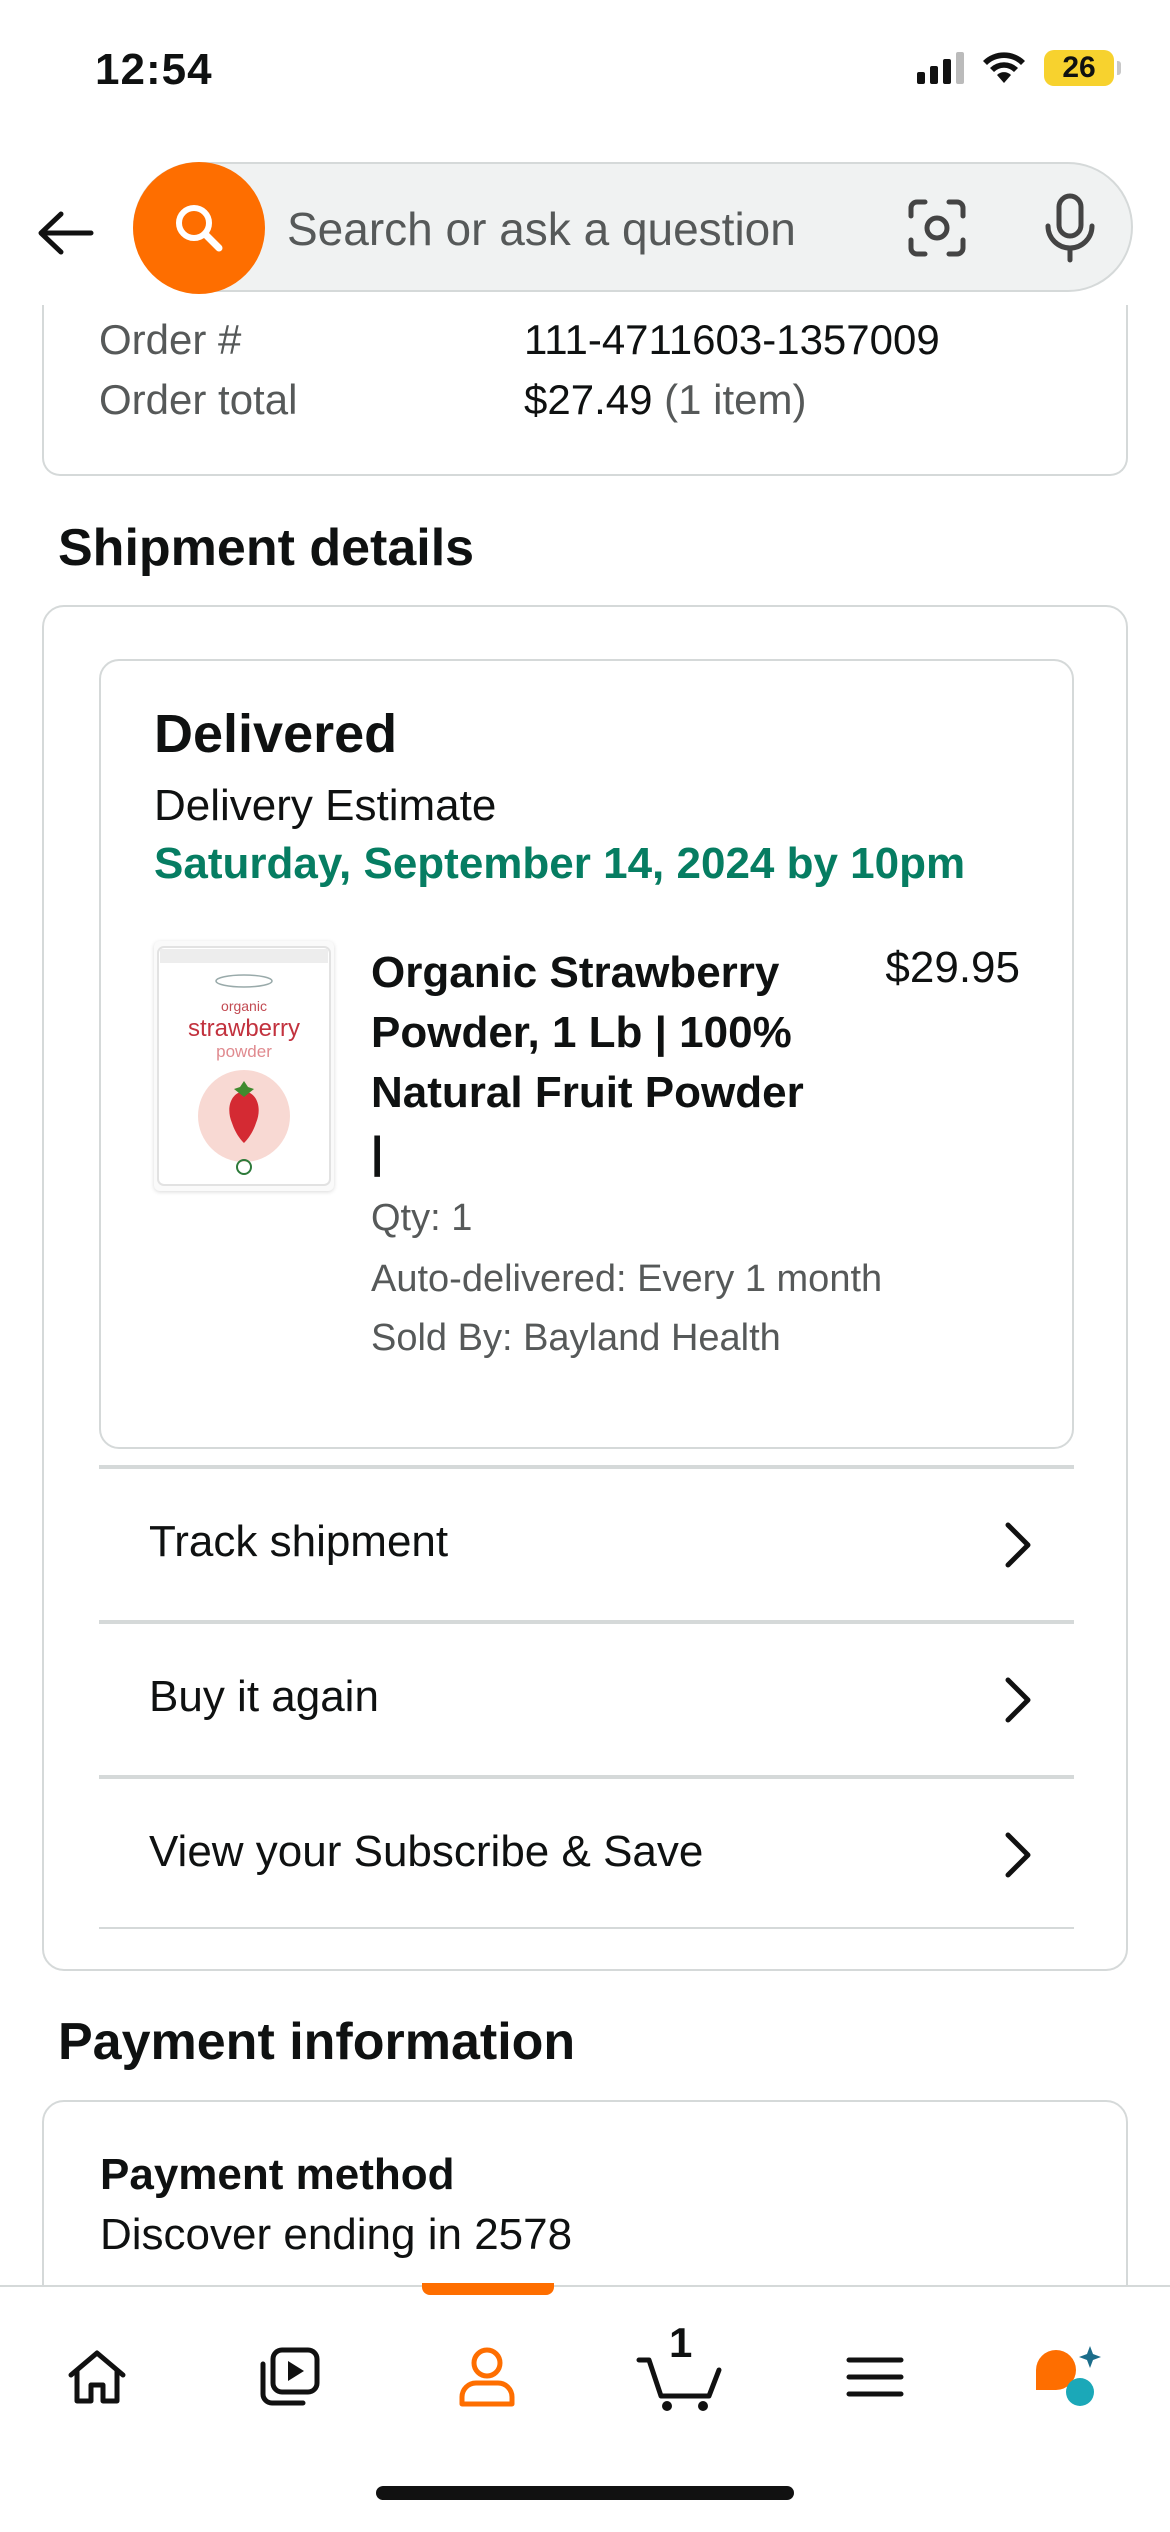 Image resolution: width=1170 pixels, height=2532 pixels. I want to click on product-price: $29.95, so click(952, 967).